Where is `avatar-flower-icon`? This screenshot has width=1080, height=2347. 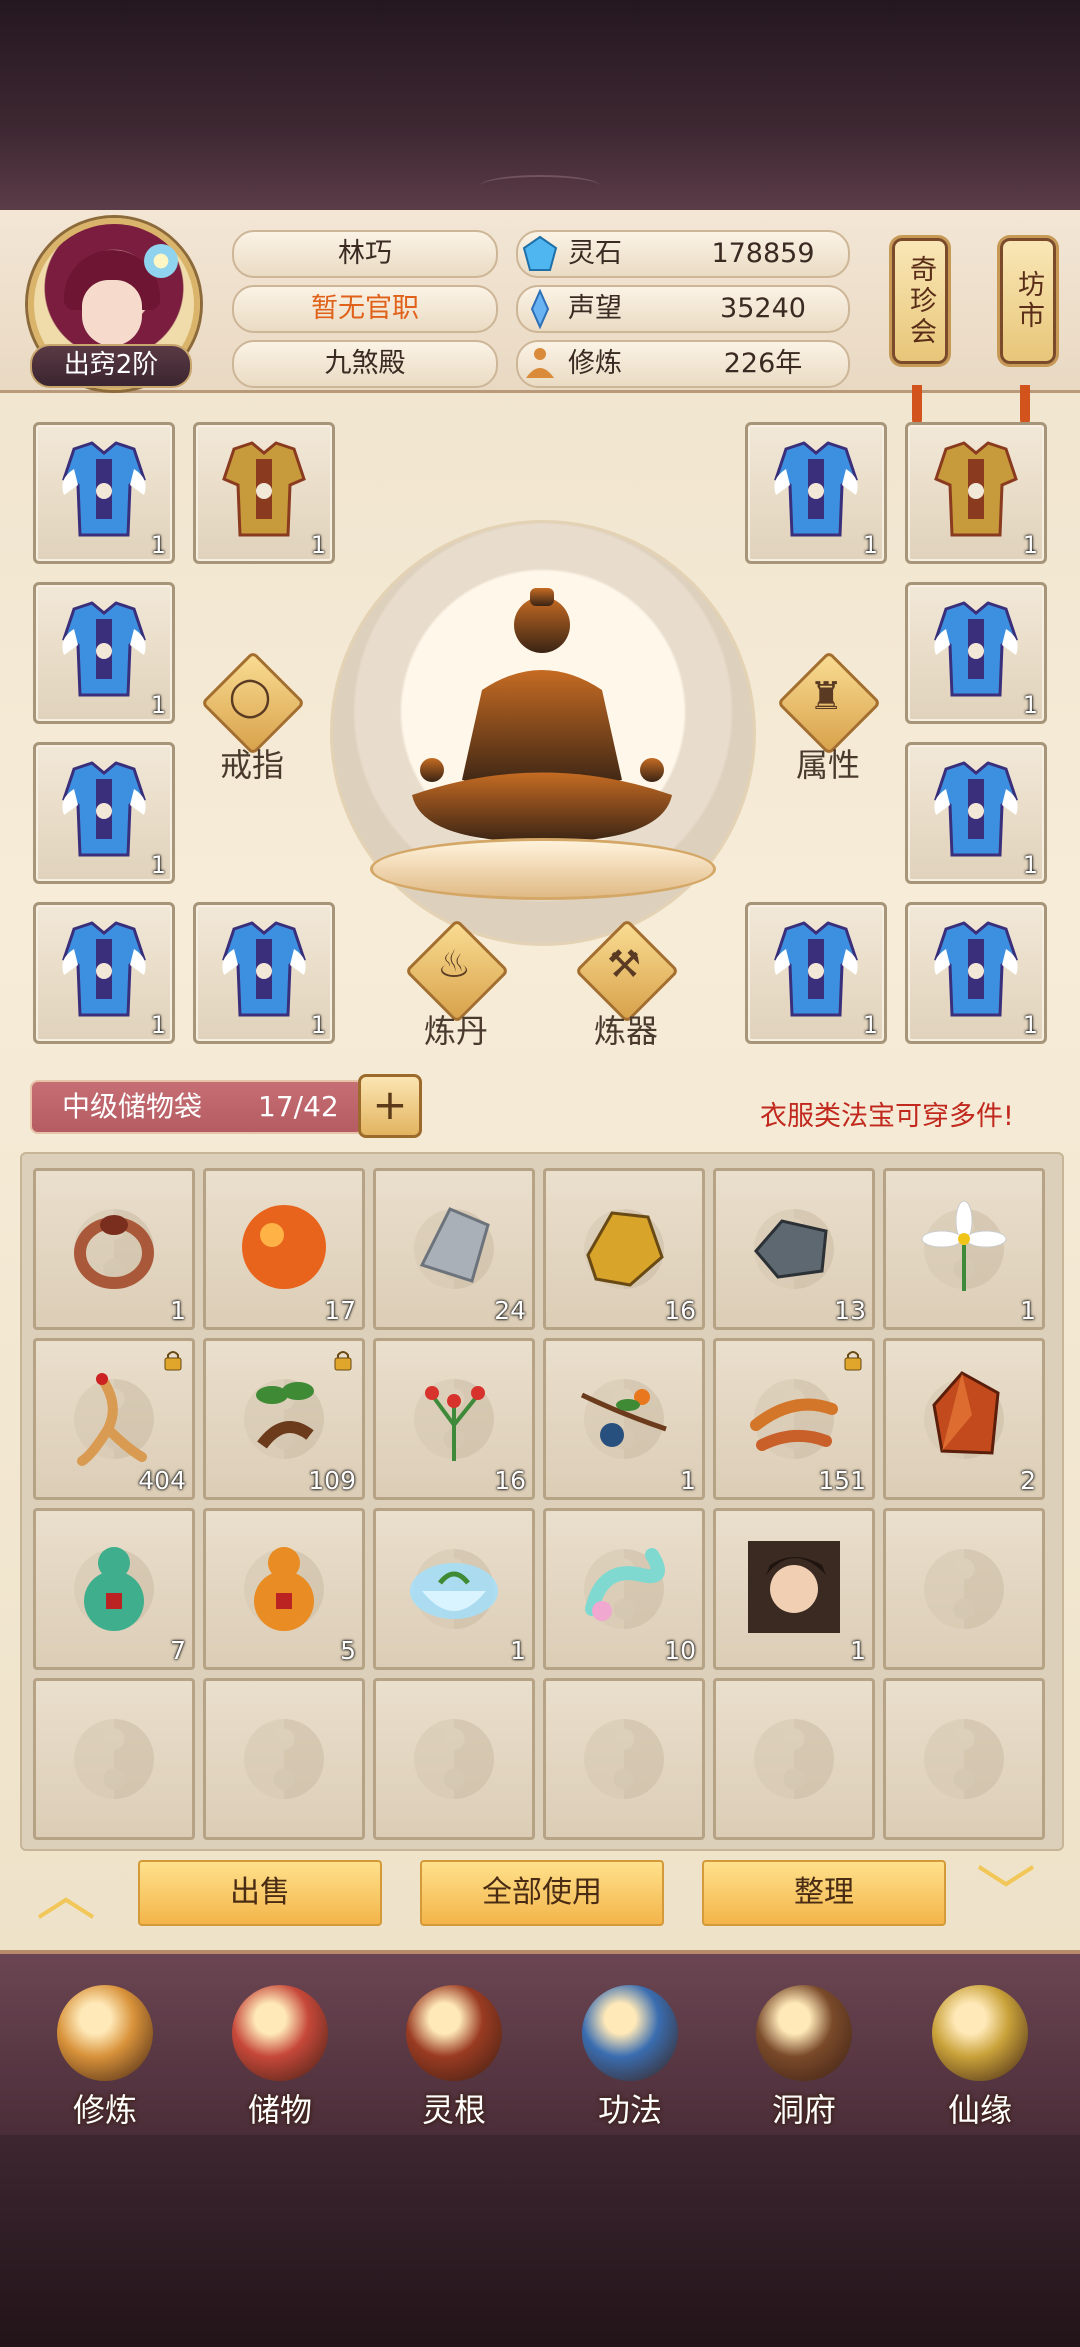 avatar-flower-icon is located at coordinates (161, 261).